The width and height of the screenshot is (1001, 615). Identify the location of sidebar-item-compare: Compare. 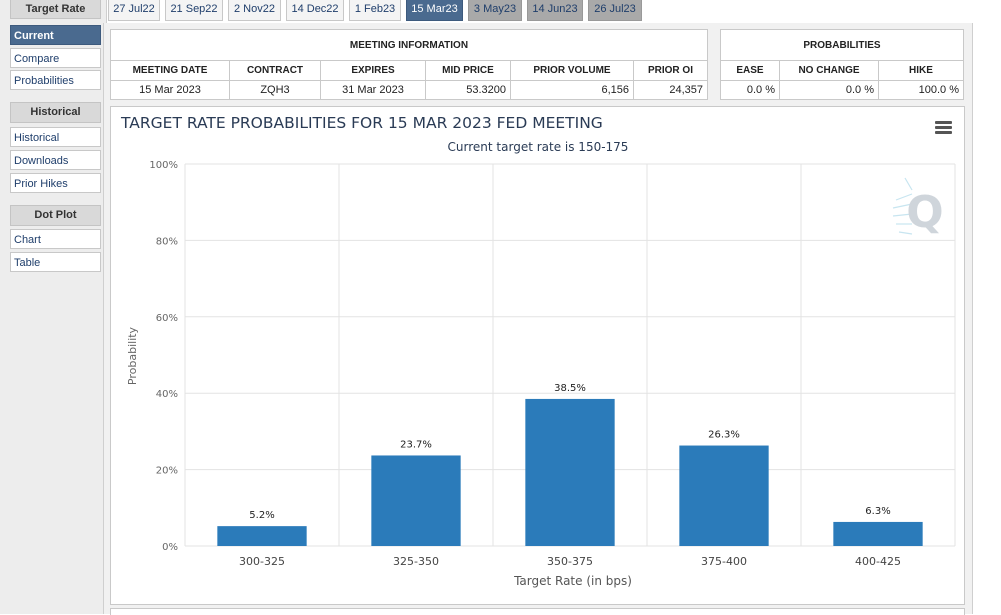
(55, 58).